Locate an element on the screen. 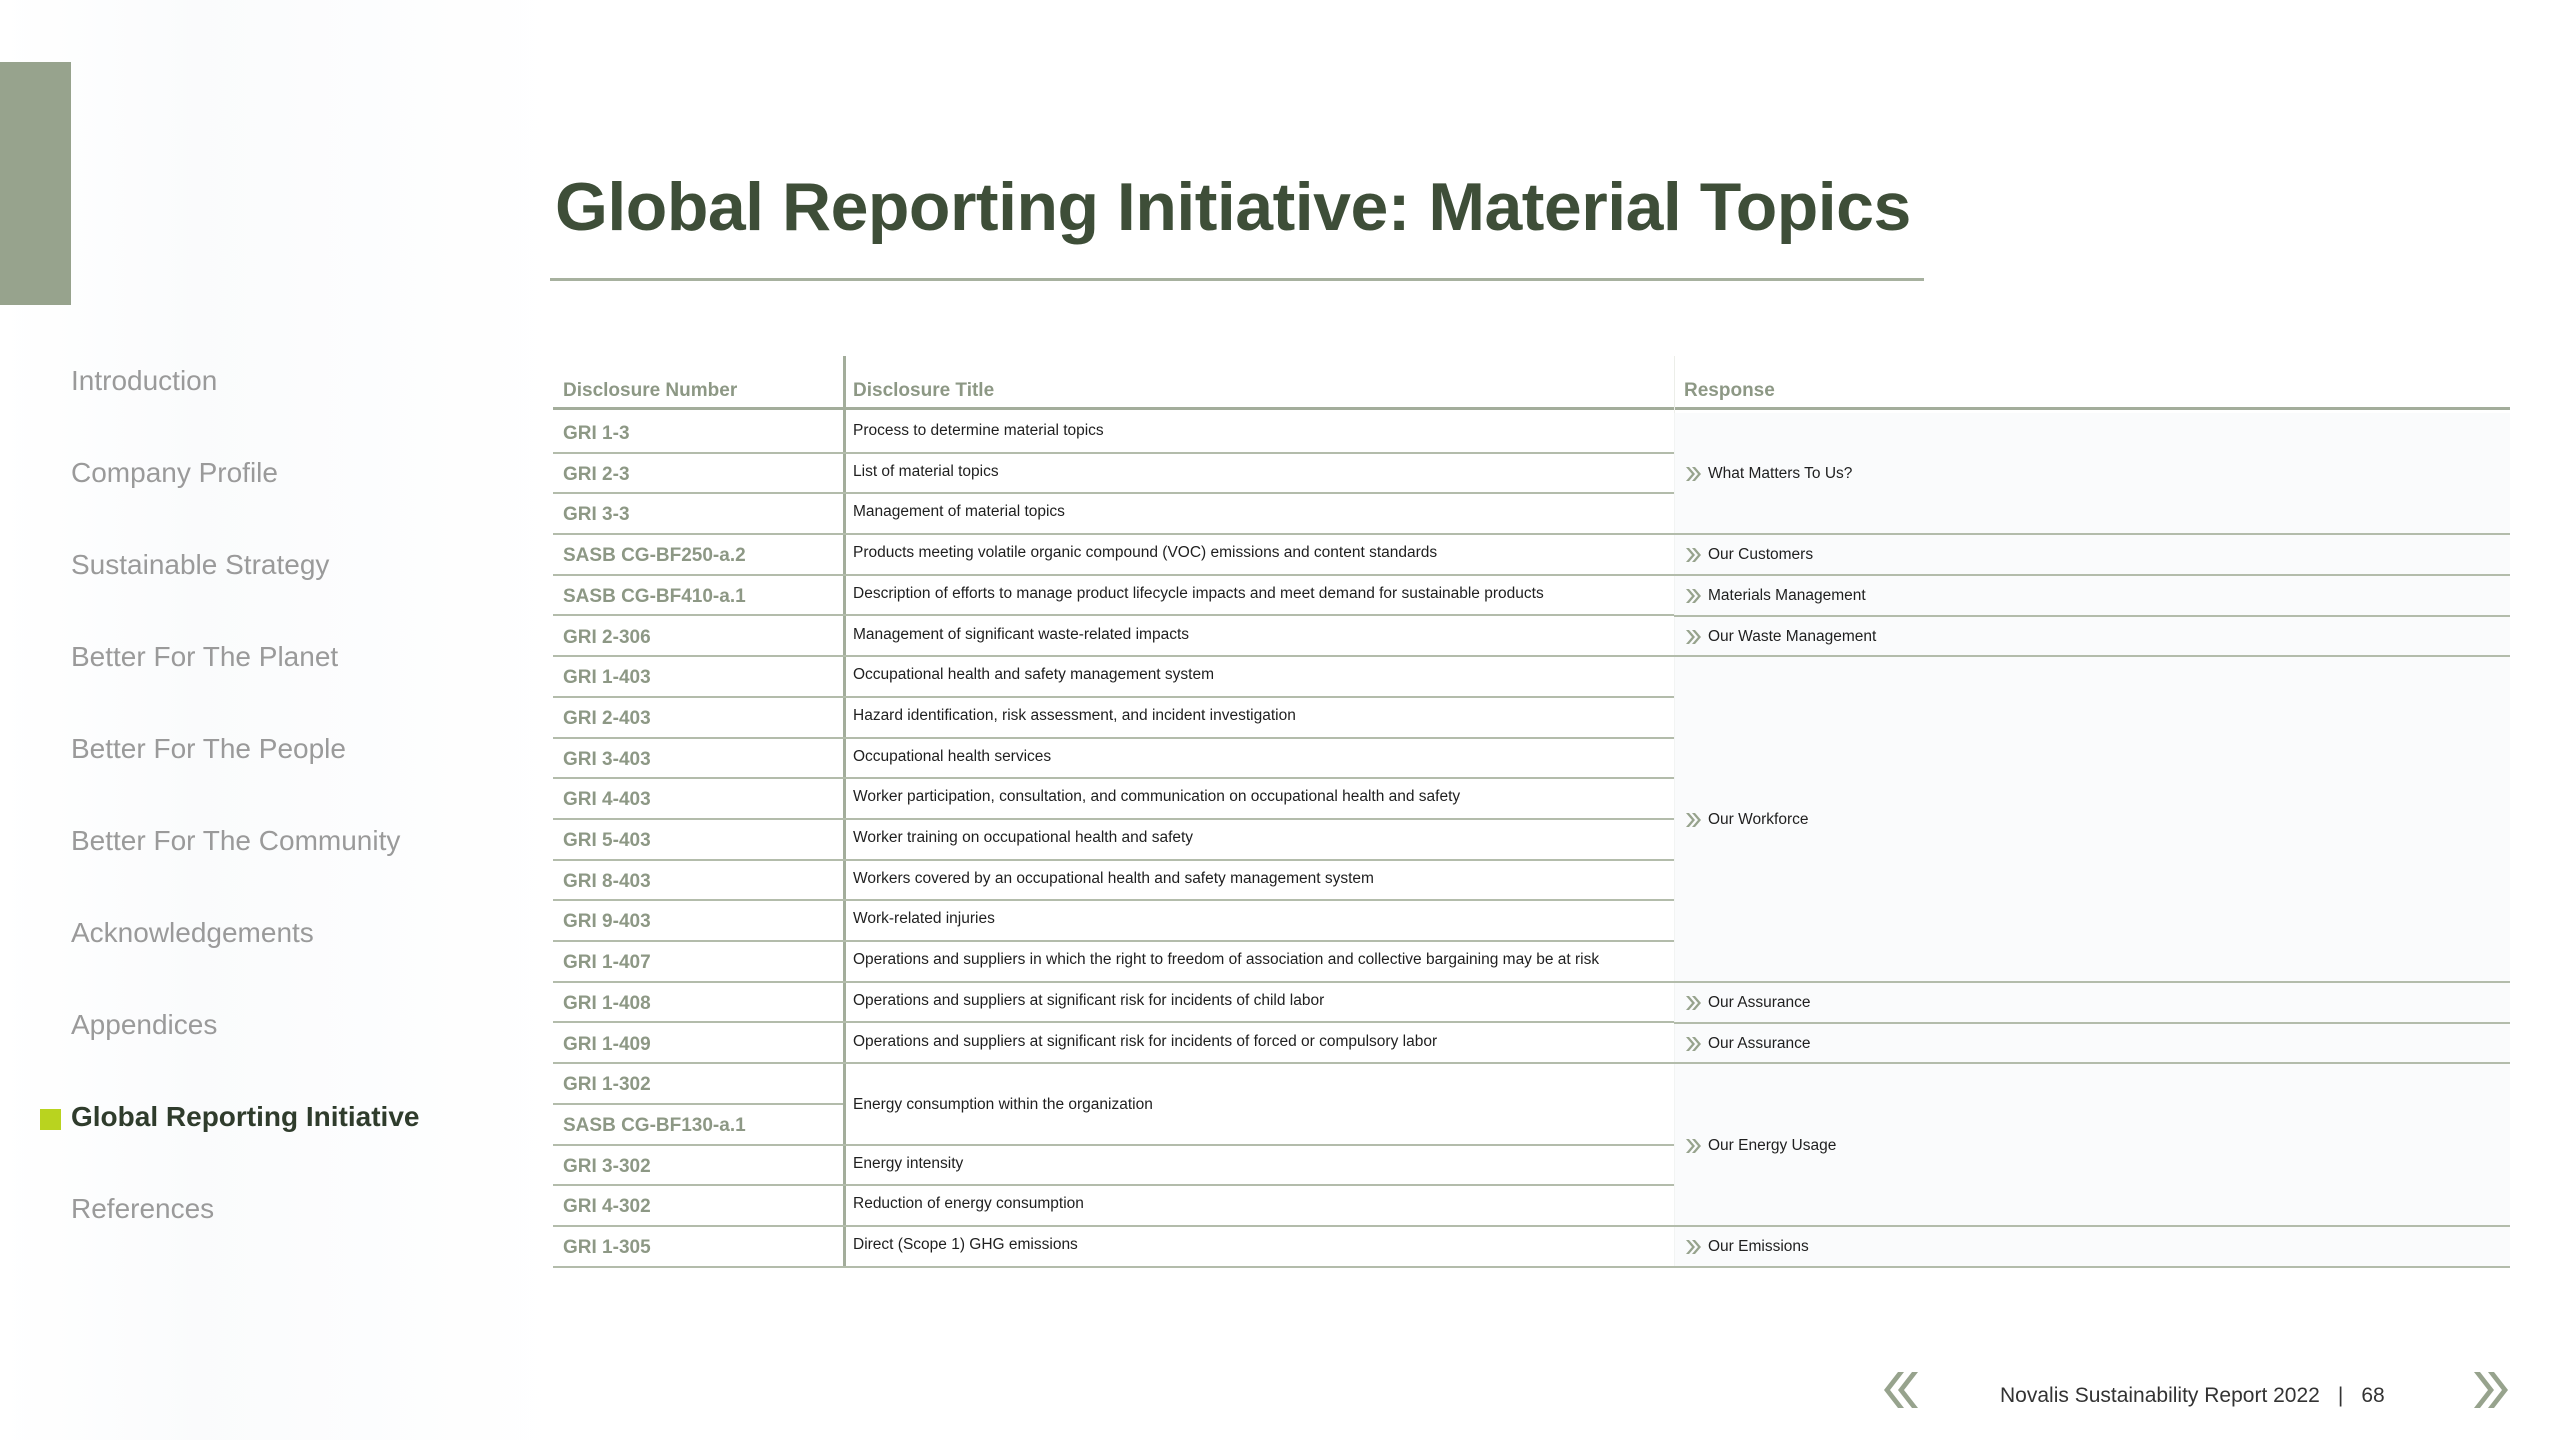 The height and width of the screenshot is (1440, 2560). disclosure-number: GRI 1-408 is located at coordinates (607, 1003).